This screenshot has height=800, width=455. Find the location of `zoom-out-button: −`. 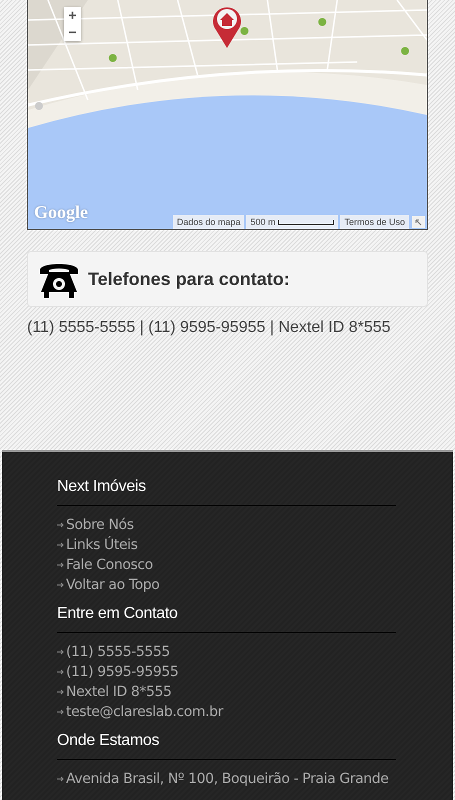

zoom-out-button: − is located at coordinates (72, 32).